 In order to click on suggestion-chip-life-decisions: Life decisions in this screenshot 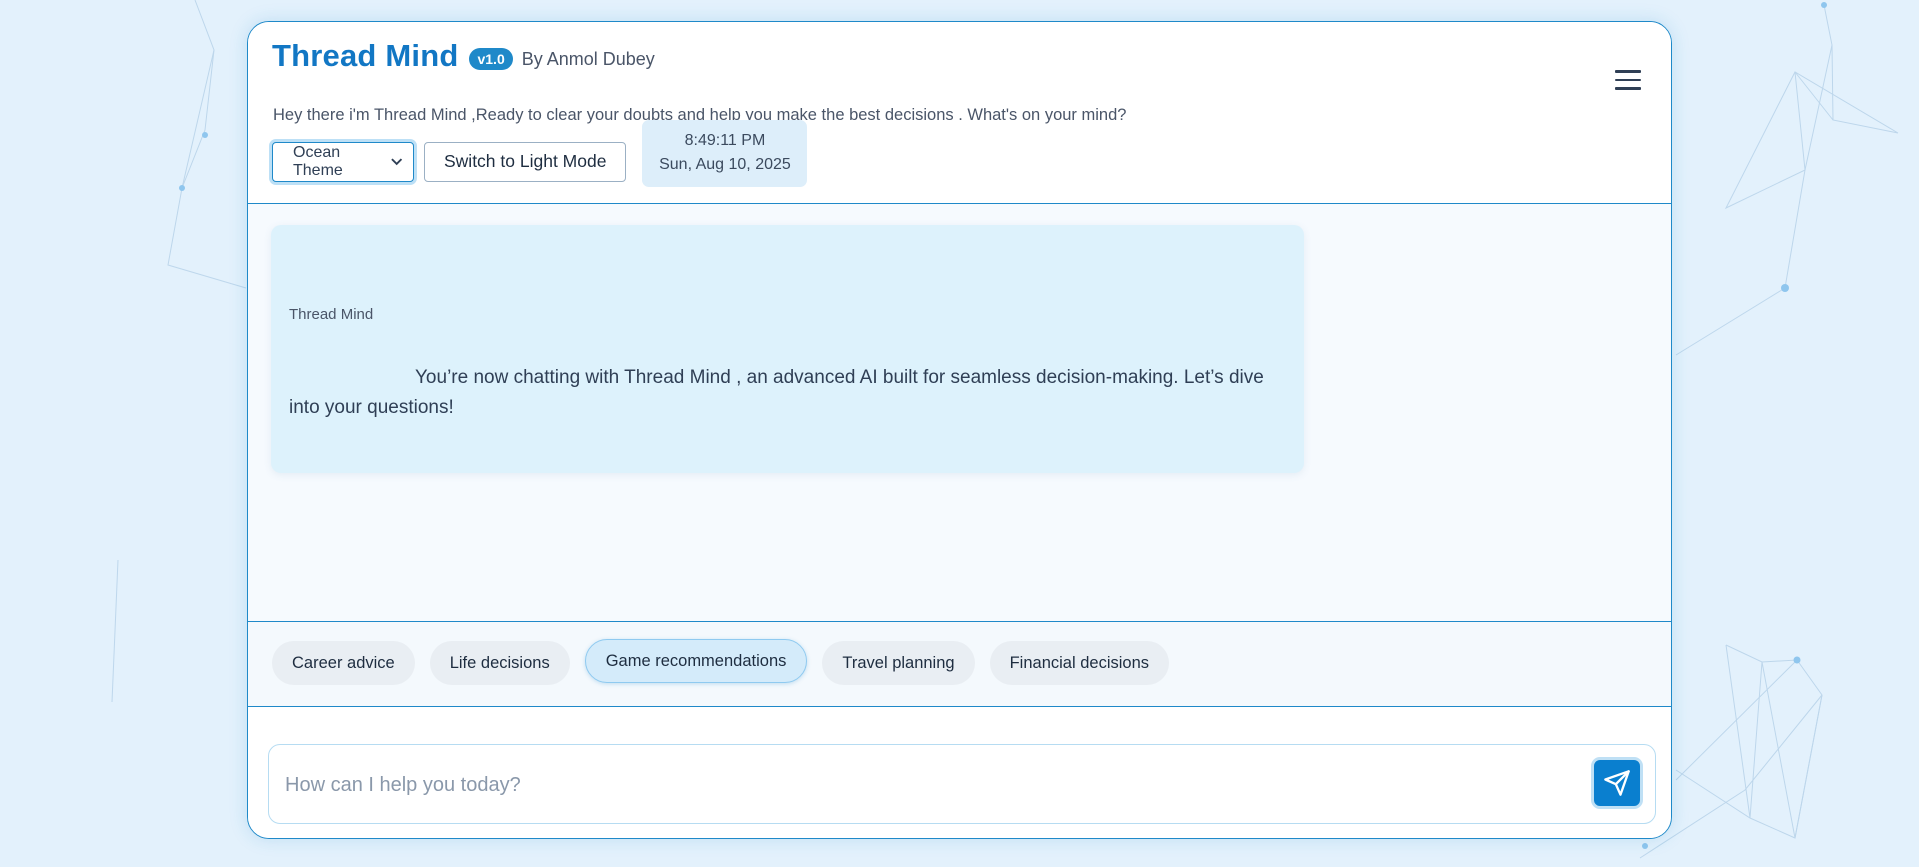, I will do `click(499, 663)`.